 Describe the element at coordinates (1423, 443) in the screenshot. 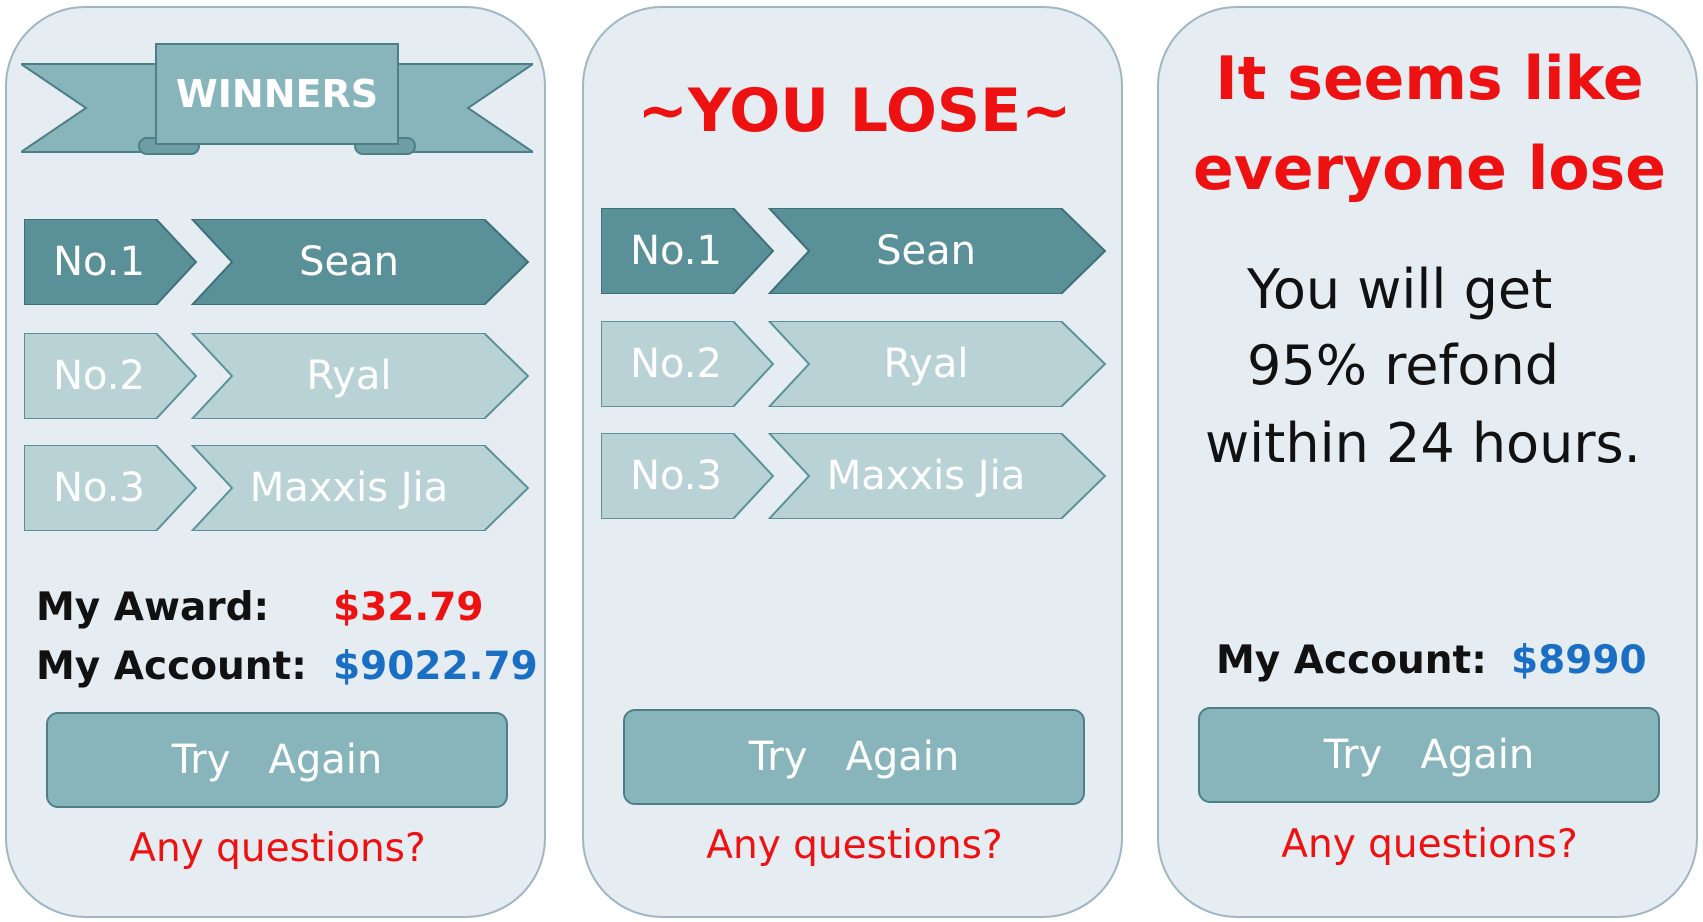

I see `refund-message-line-3: within 24 hours.` at that location.